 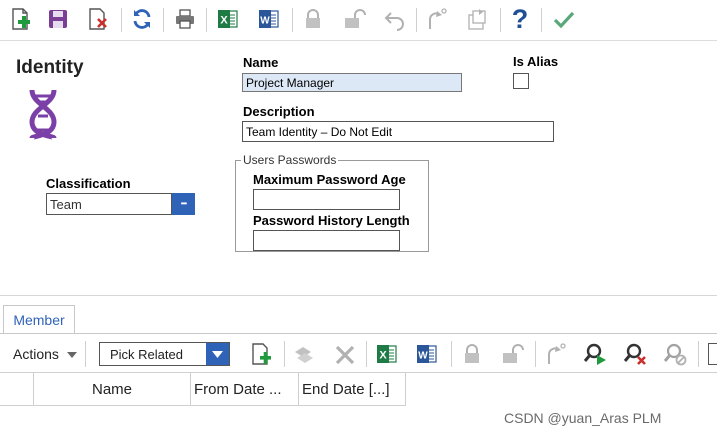 What do you see at coordinates (326, 240) in the screenshot?
I see `password-history-field` at bounding box center [326, 240].